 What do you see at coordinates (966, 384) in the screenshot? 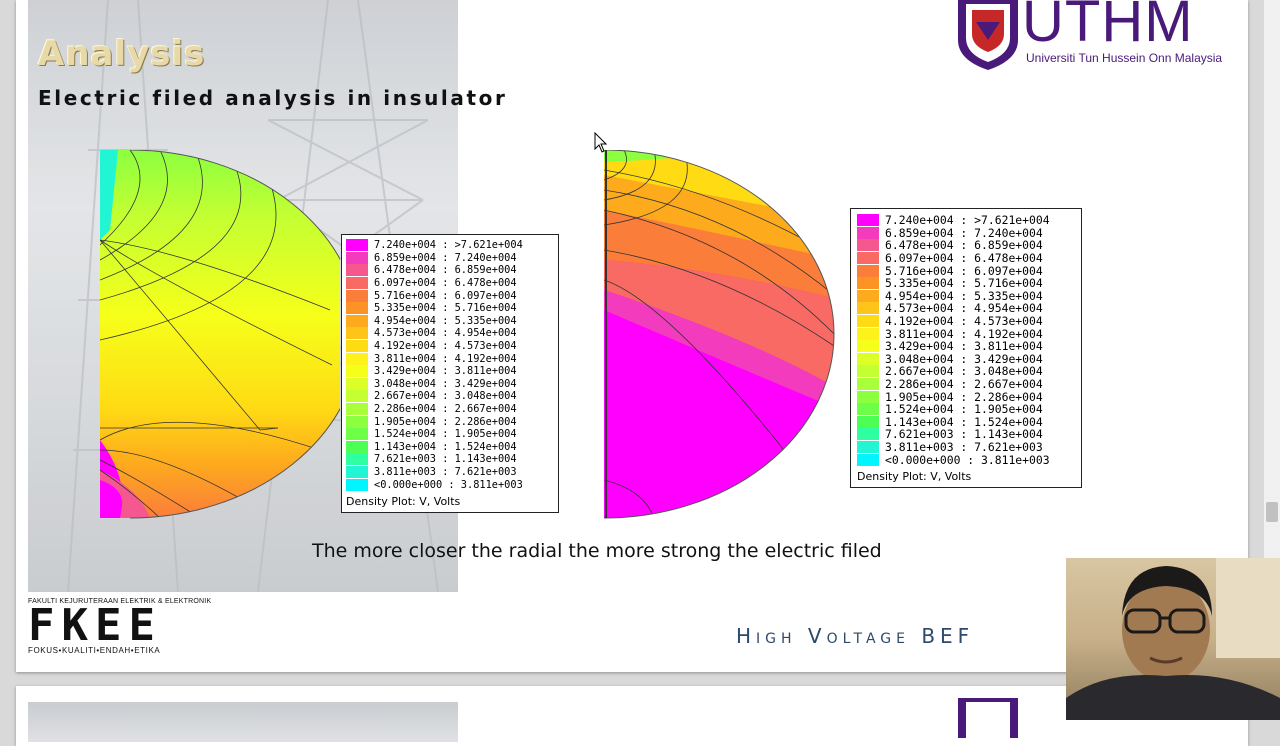
I see `legend-entry: 2.286e+004 : 2.667e+004` at bounding box center [966, 384].